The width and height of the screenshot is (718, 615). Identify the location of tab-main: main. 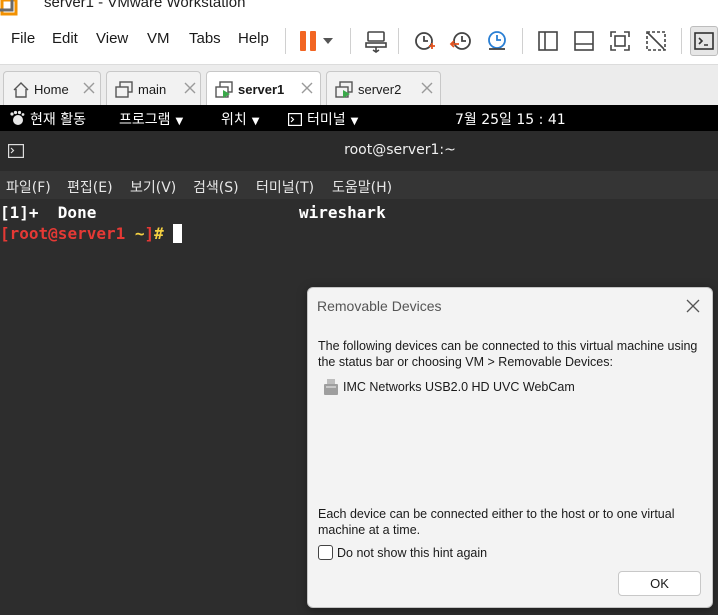
(153, 88).